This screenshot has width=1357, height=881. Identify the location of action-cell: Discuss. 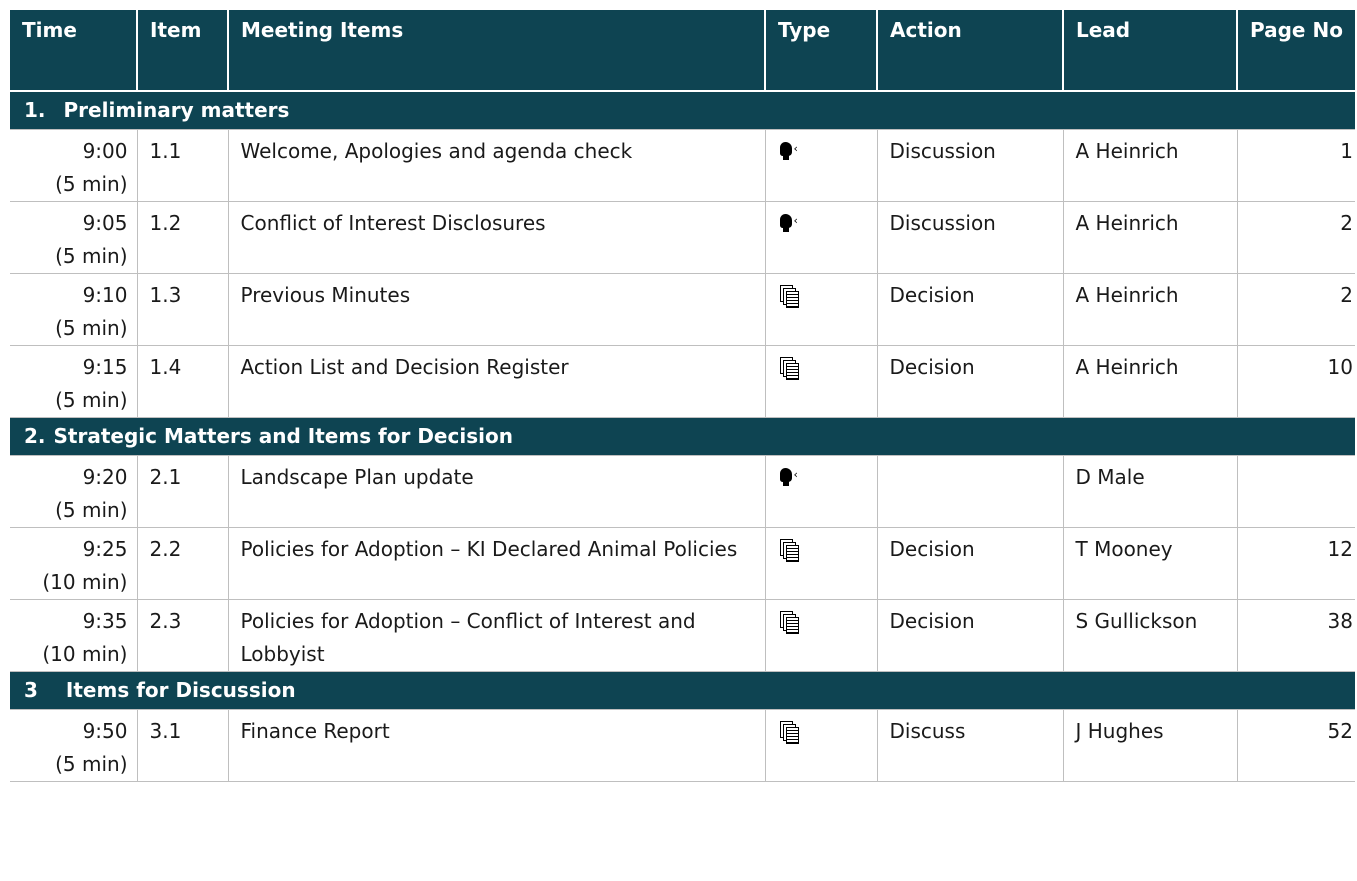
(970, 745).